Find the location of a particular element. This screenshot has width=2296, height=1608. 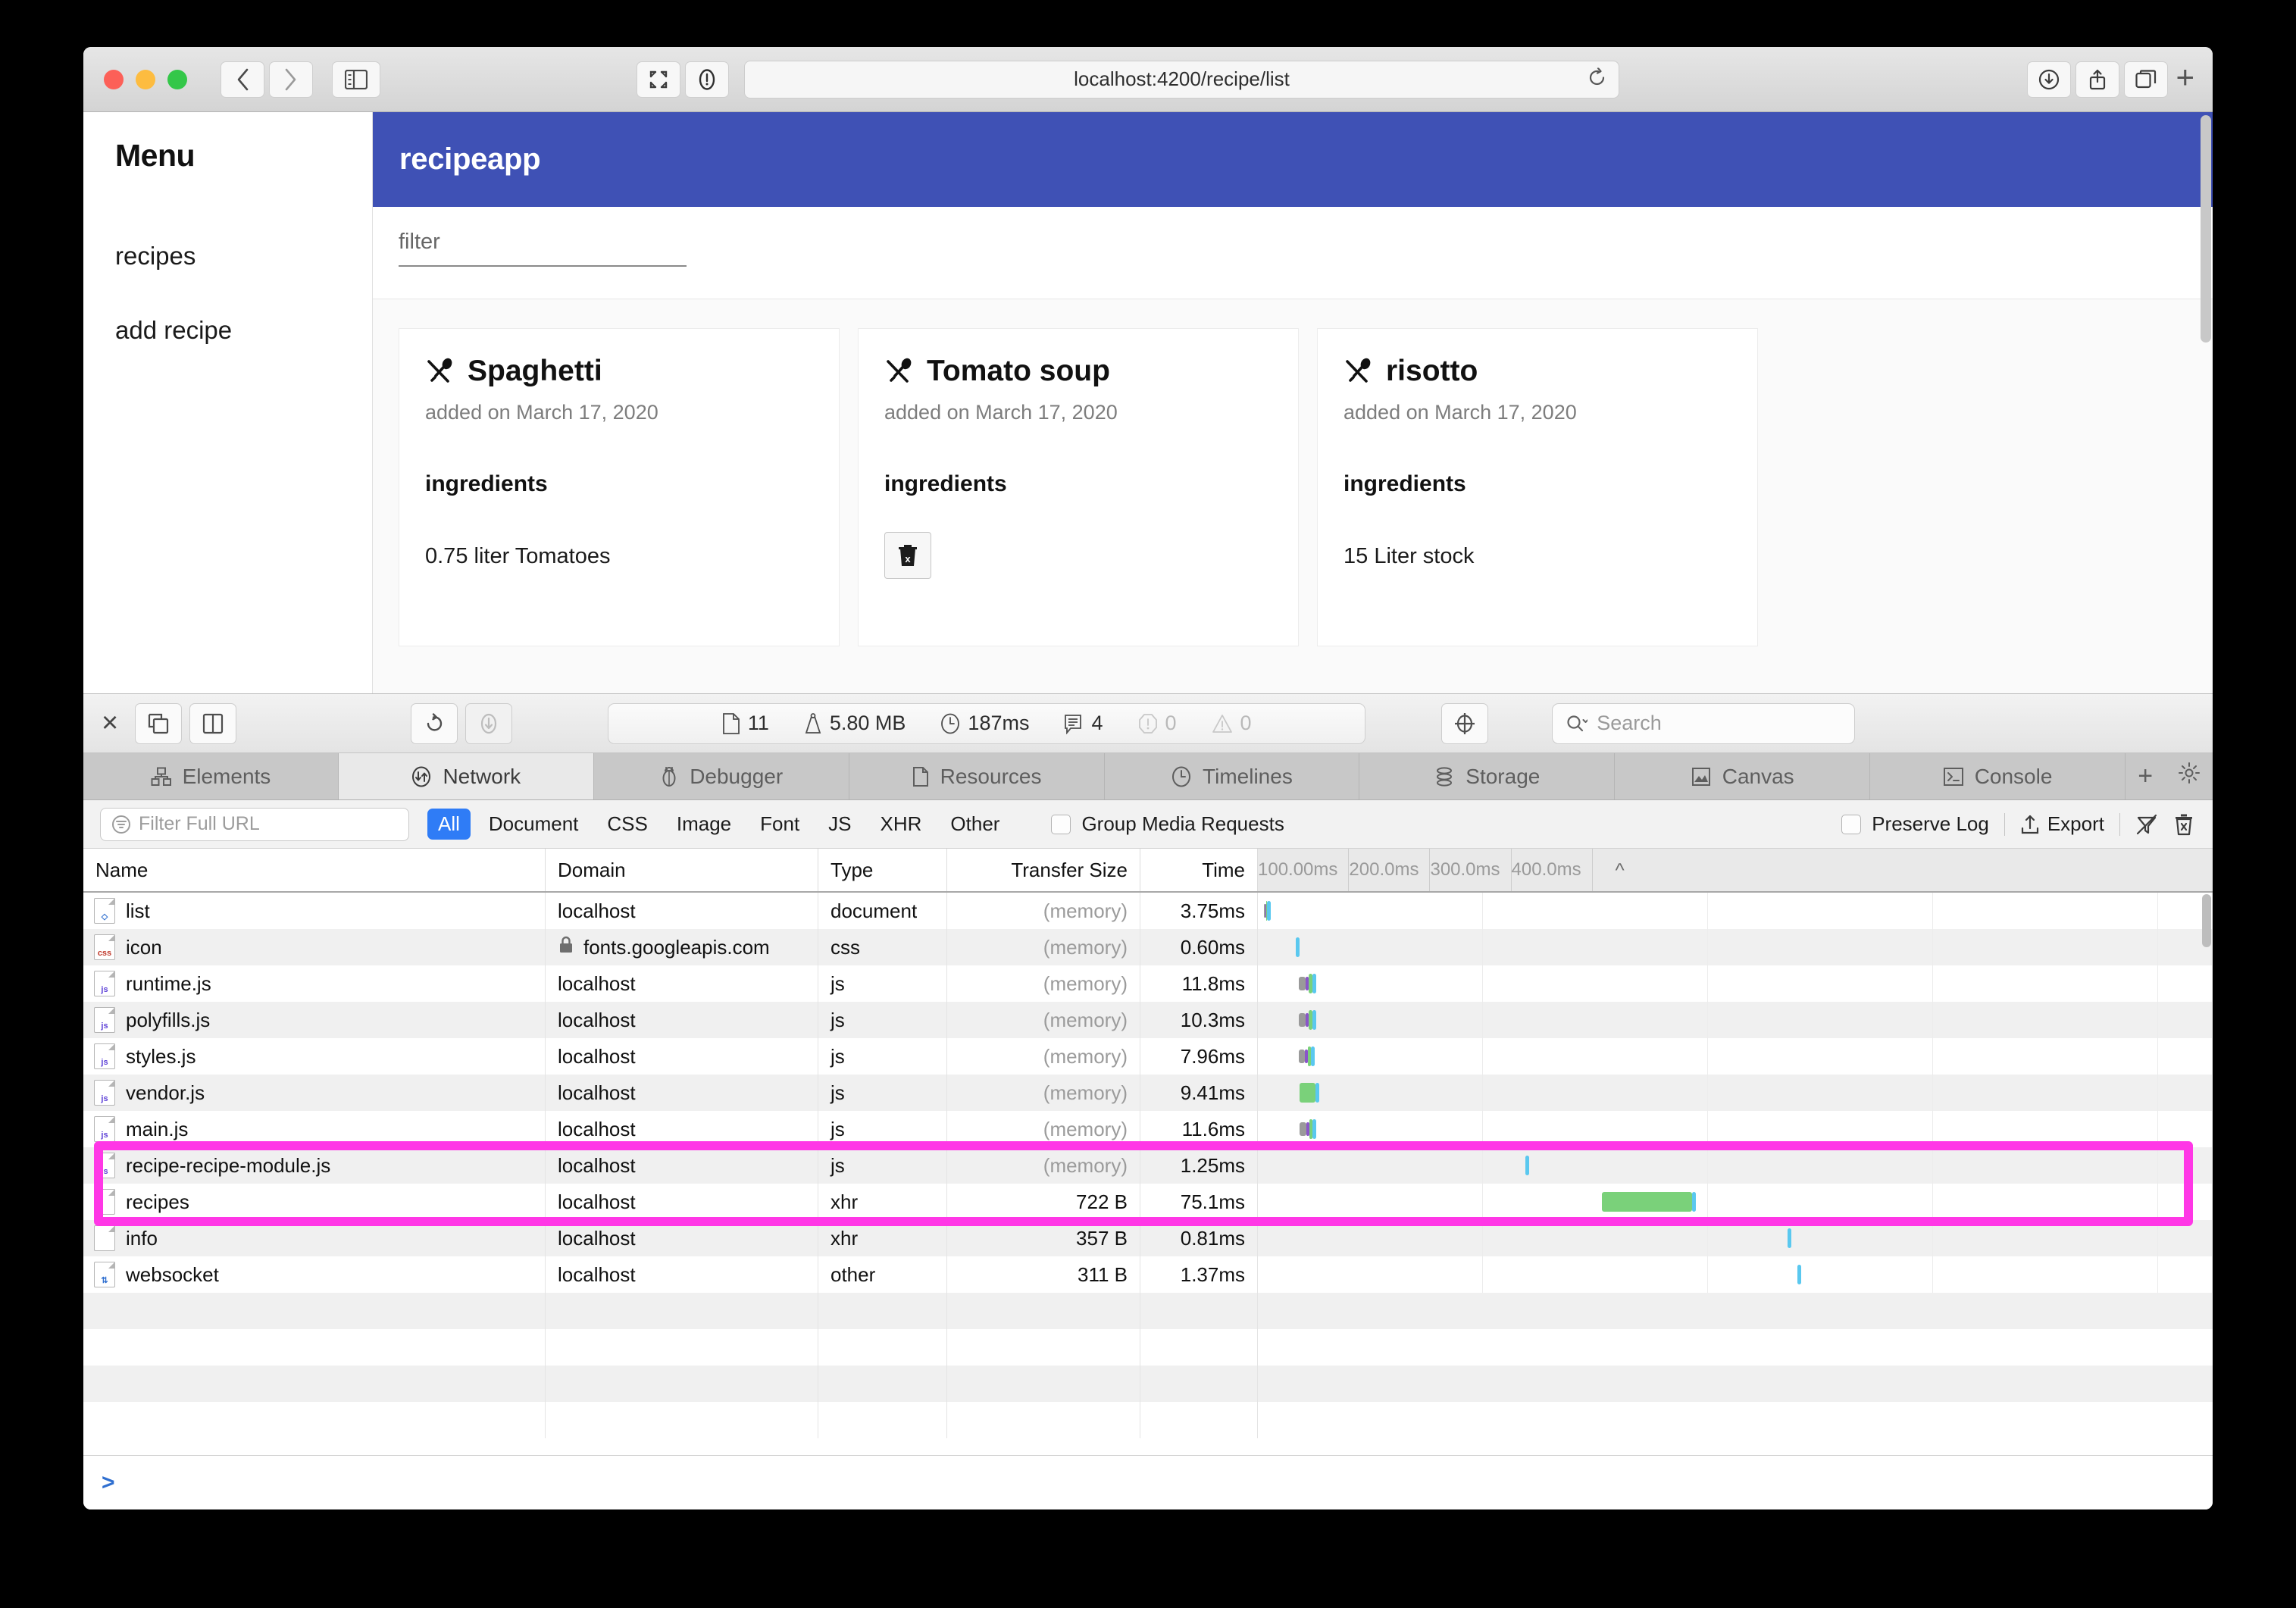

cell-time: 1.37ms is located at coordinates (1199, 1274).